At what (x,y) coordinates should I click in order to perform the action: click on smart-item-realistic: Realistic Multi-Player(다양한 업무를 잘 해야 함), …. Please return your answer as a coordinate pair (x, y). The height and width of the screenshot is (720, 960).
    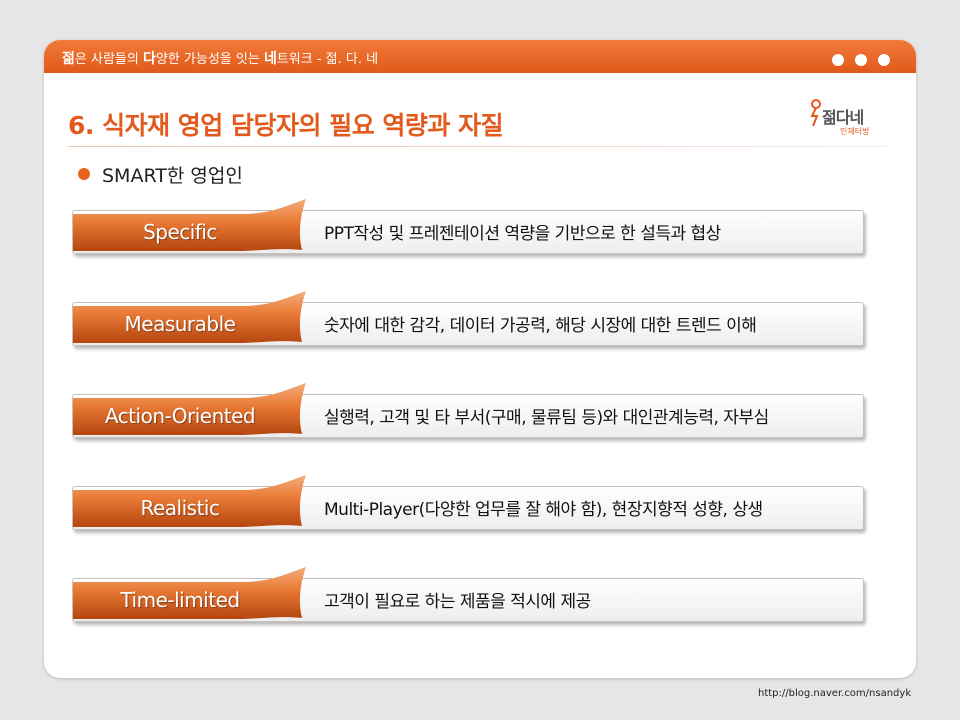
    Looking at the image, I should click on (470, 505).